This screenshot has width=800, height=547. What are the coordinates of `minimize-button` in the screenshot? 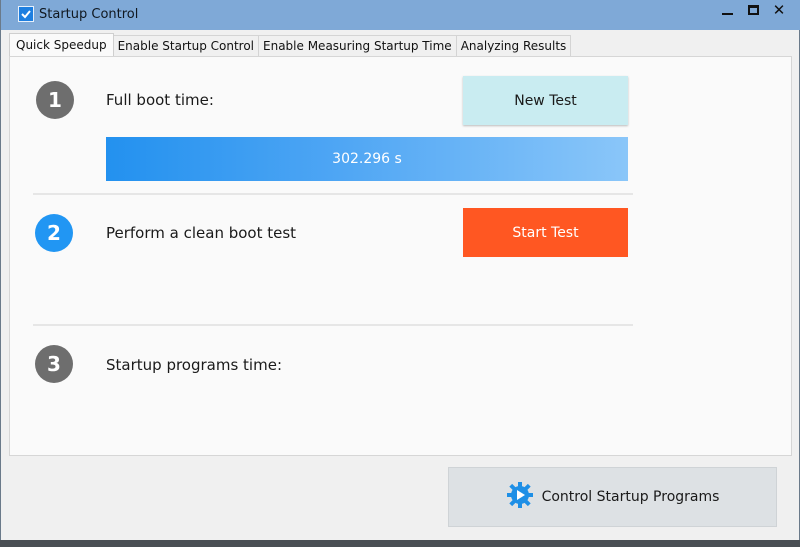 It's located at (727, 10).